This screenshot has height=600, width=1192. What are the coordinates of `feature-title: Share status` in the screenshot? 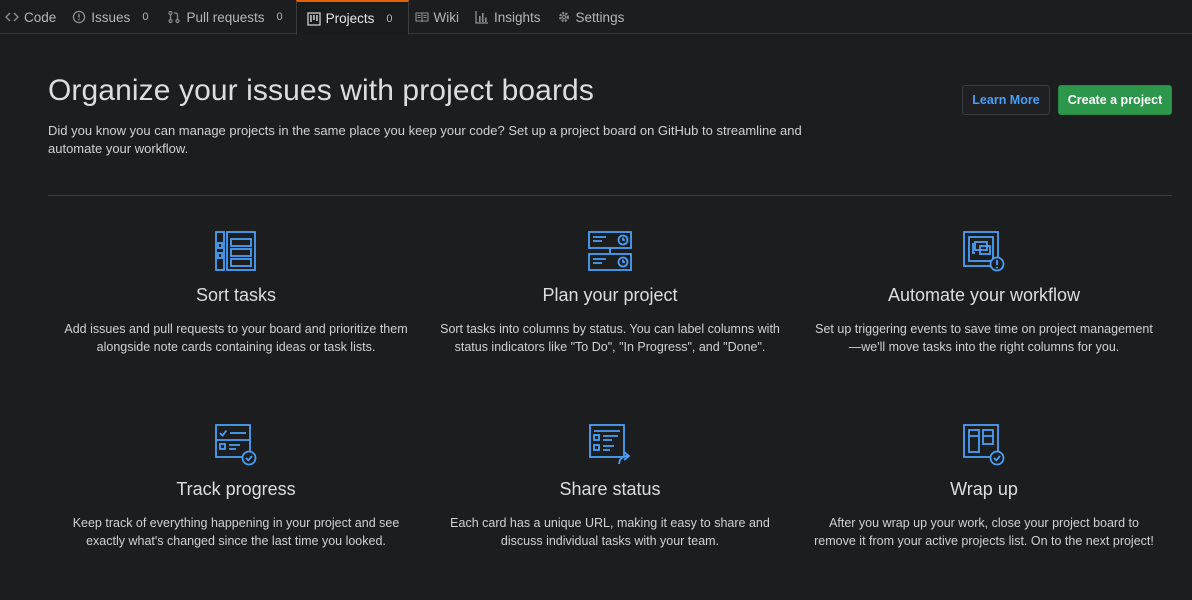 It's located at (610, 489).